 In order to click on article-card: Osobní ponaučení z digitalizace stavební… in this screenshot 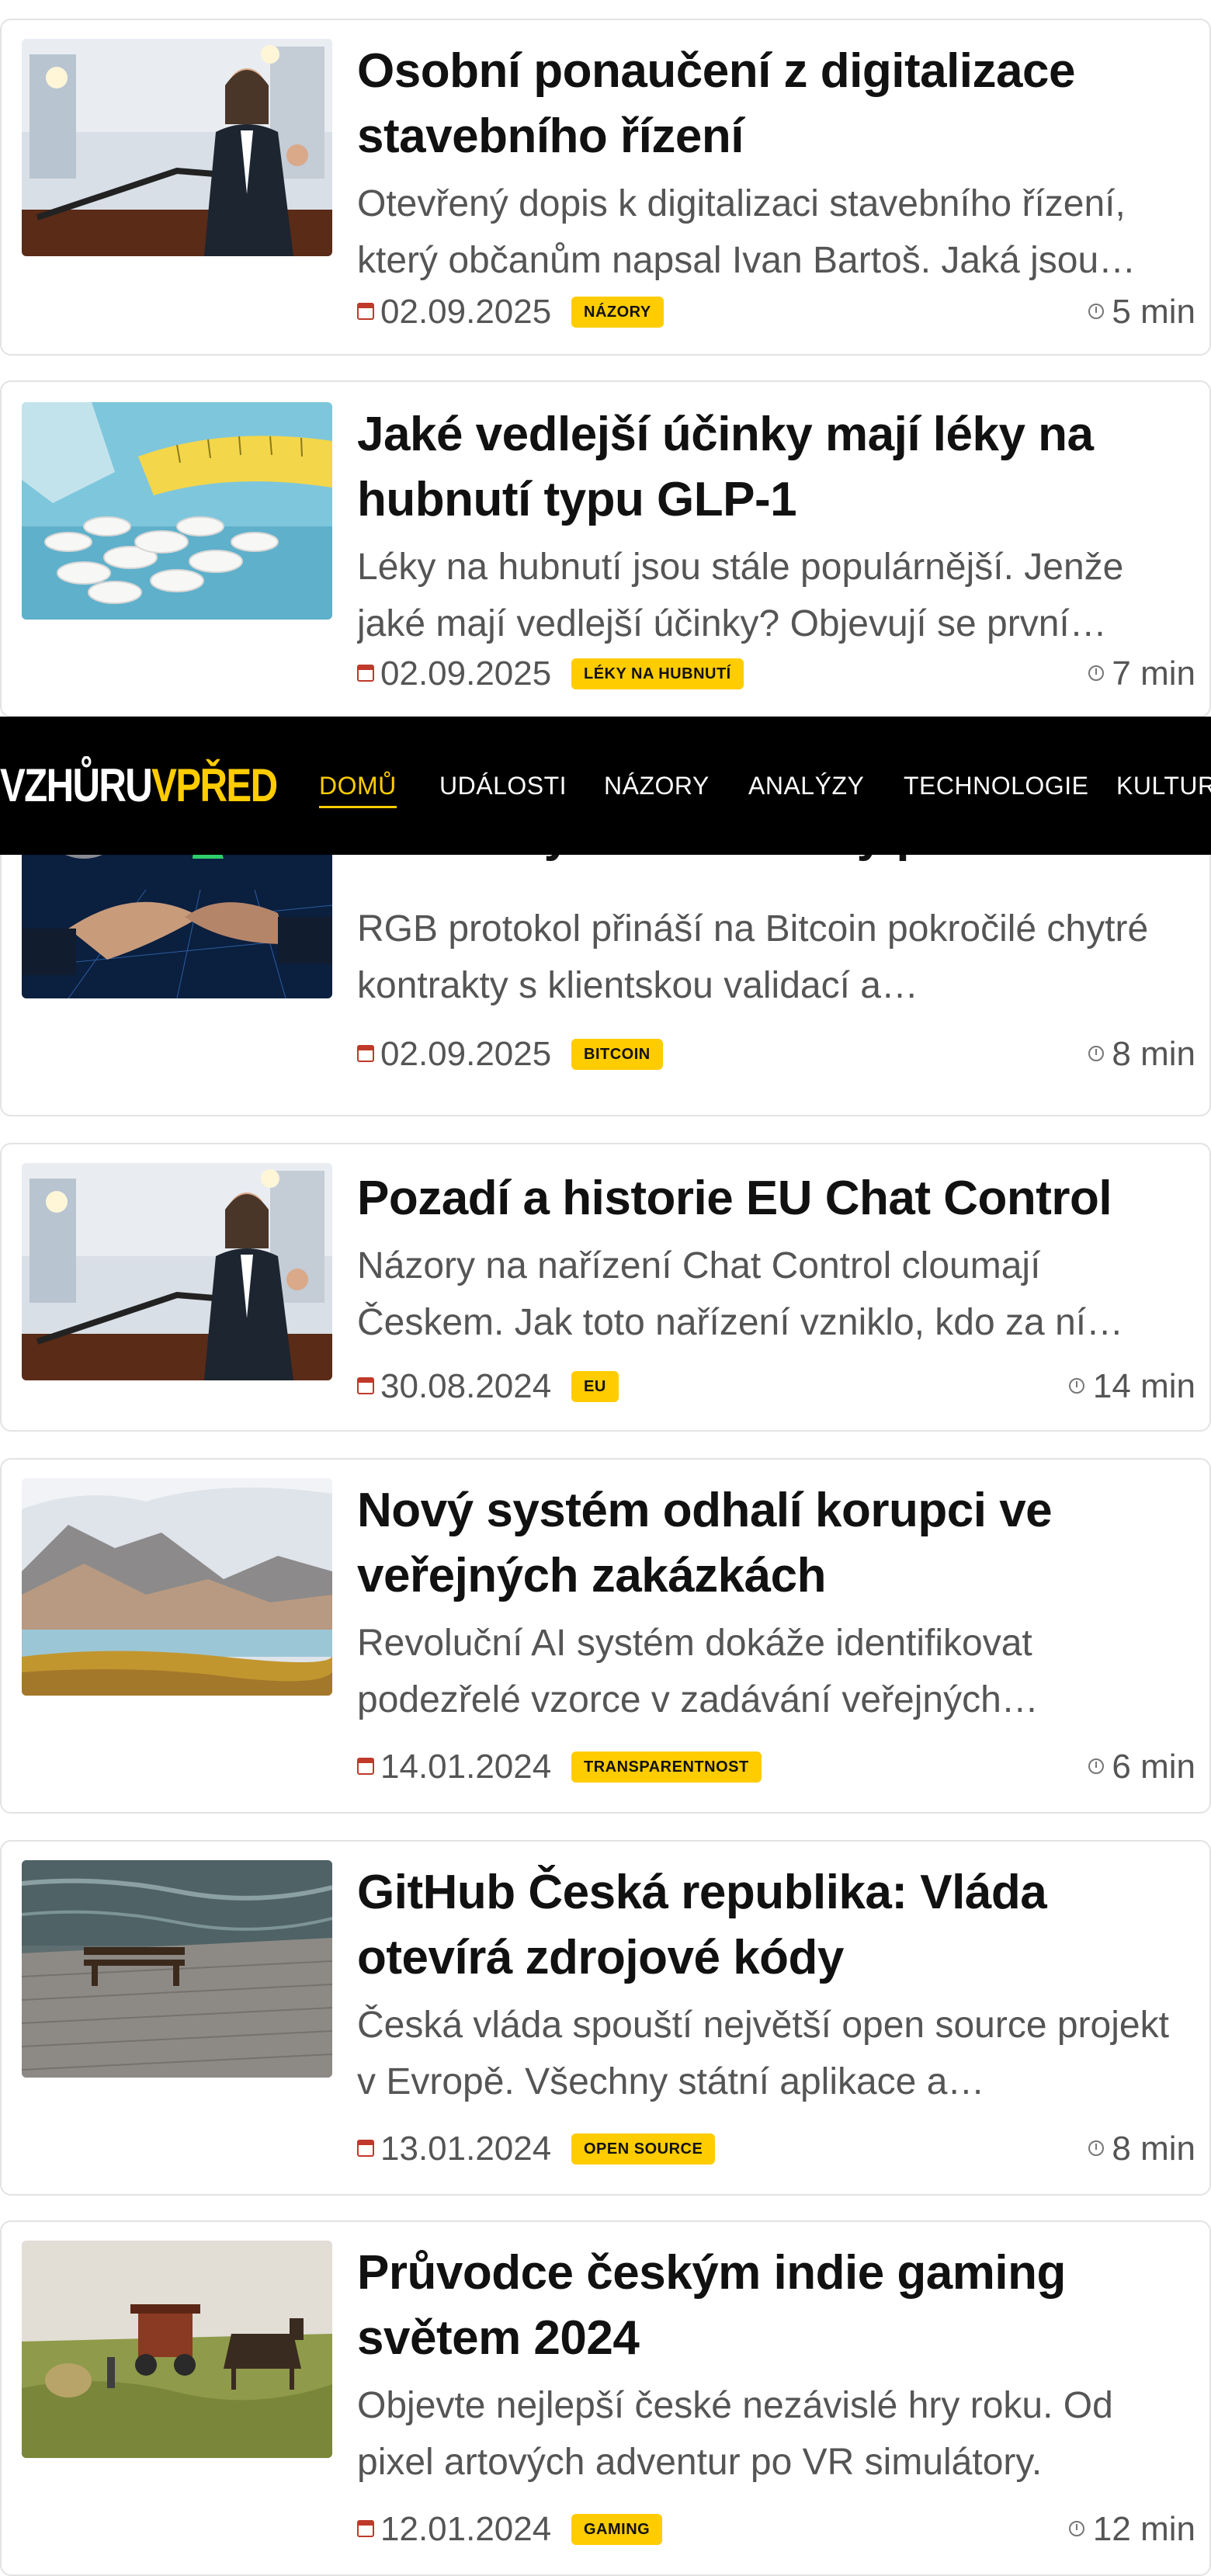, I will do `click(605, 187)`.